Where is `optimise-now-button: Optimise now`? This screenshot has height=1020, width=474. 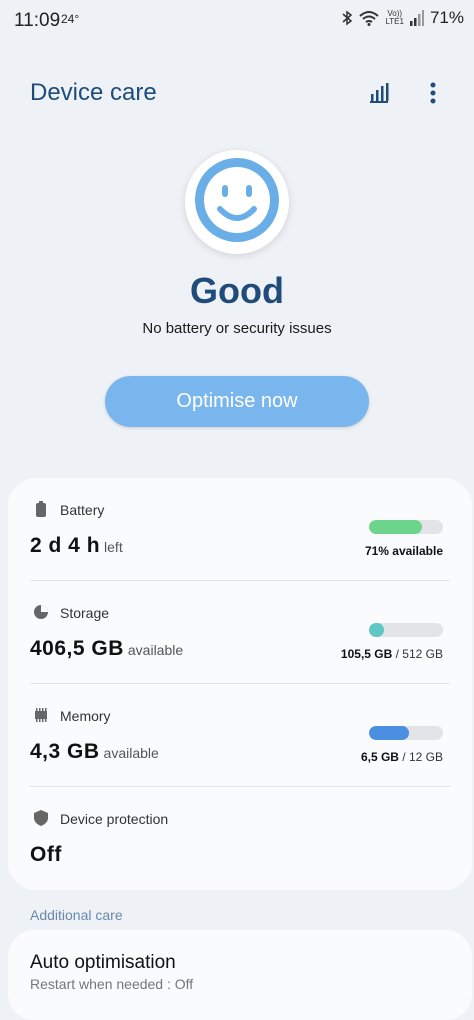
optimise-now-button: Optimise now is located at coordinates (237, 401).